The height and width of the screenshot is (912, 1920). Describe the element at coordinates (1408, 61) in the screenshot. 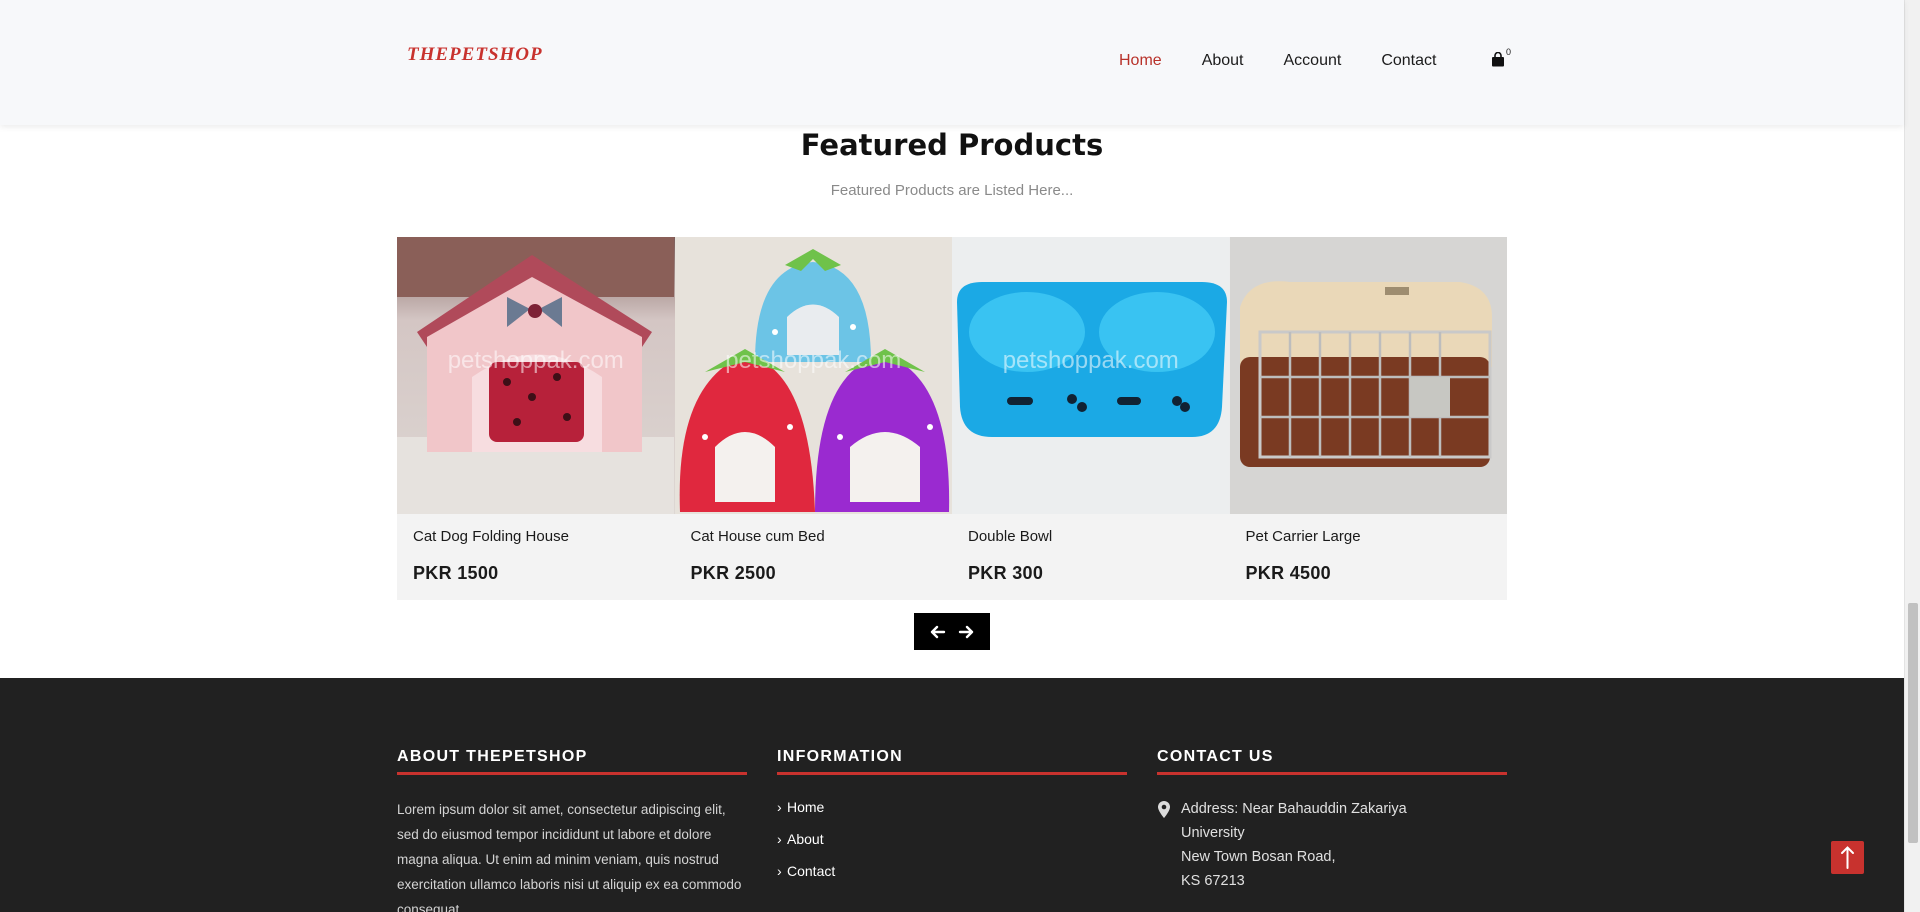

I see `nav-contact-link: Contact` at that location.